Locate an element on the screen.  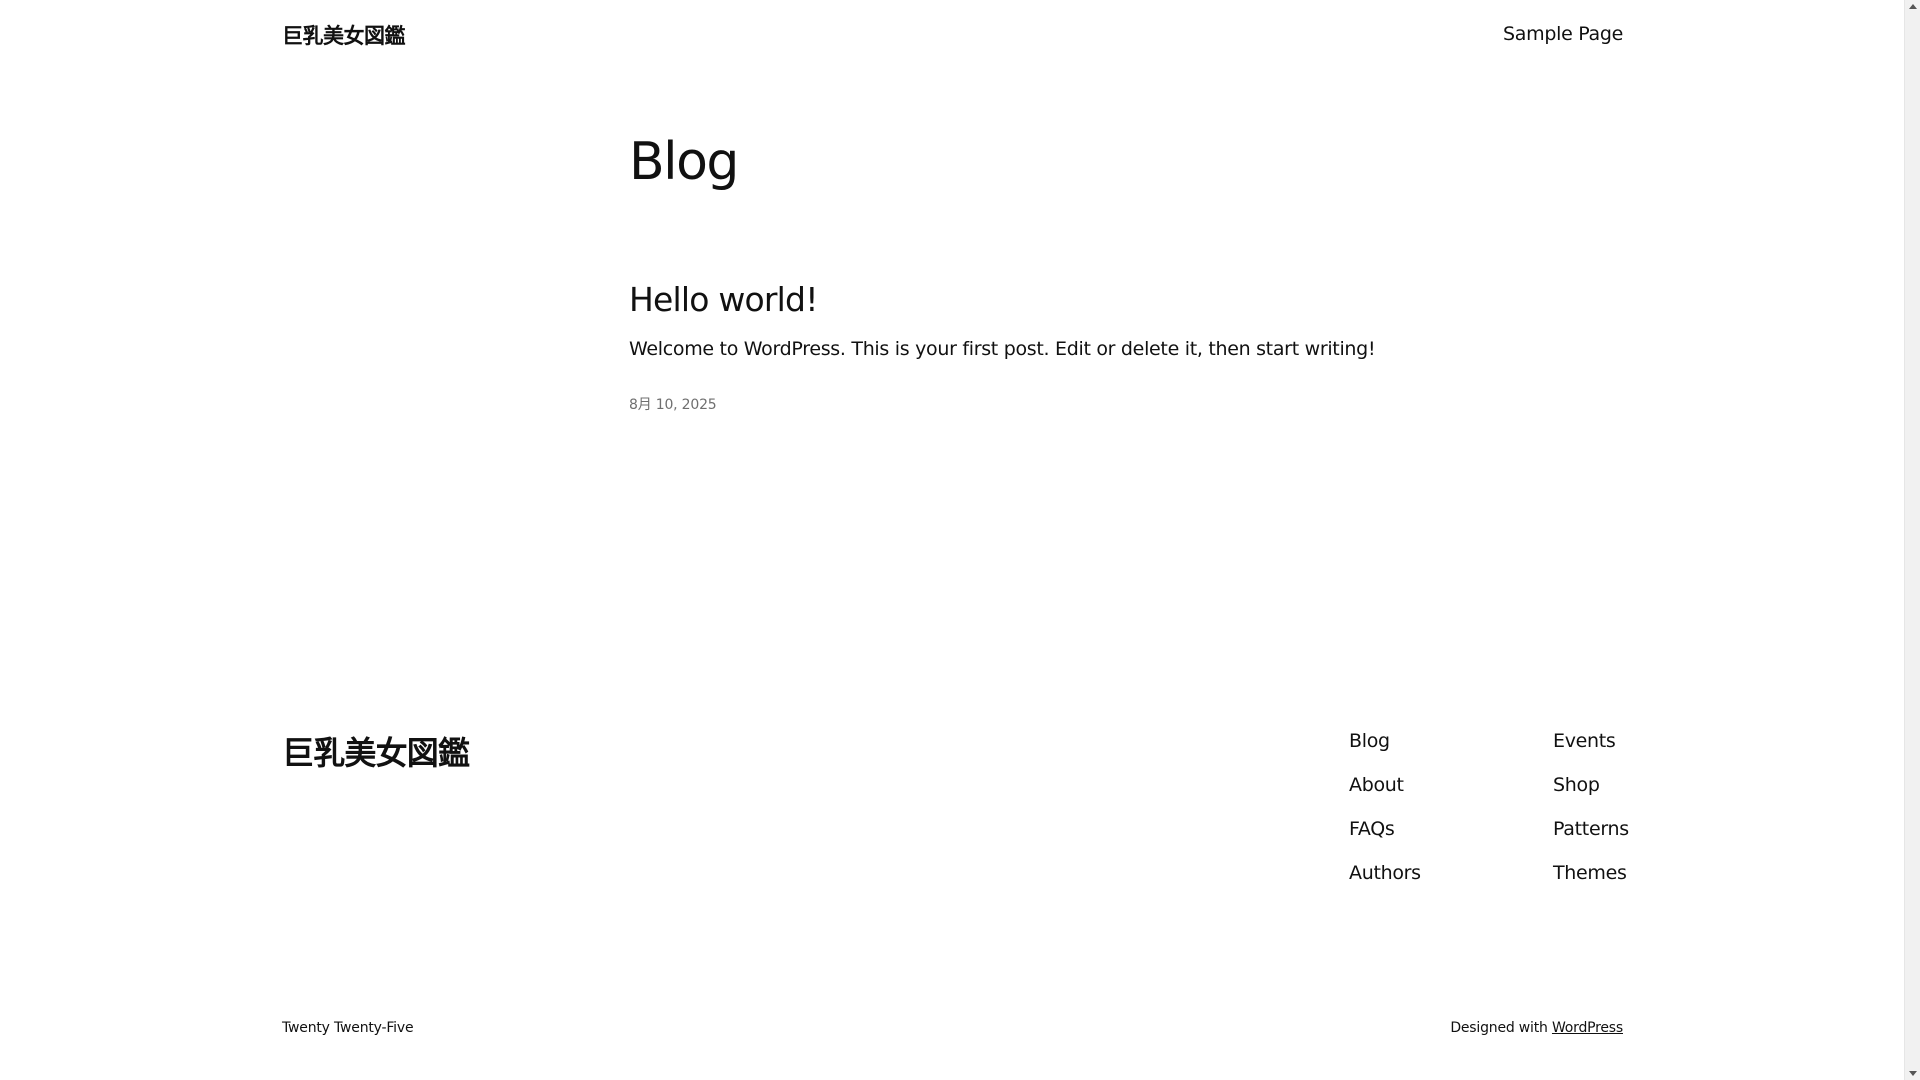
scroll-down-icon is located at coordinates (1913, 1073).